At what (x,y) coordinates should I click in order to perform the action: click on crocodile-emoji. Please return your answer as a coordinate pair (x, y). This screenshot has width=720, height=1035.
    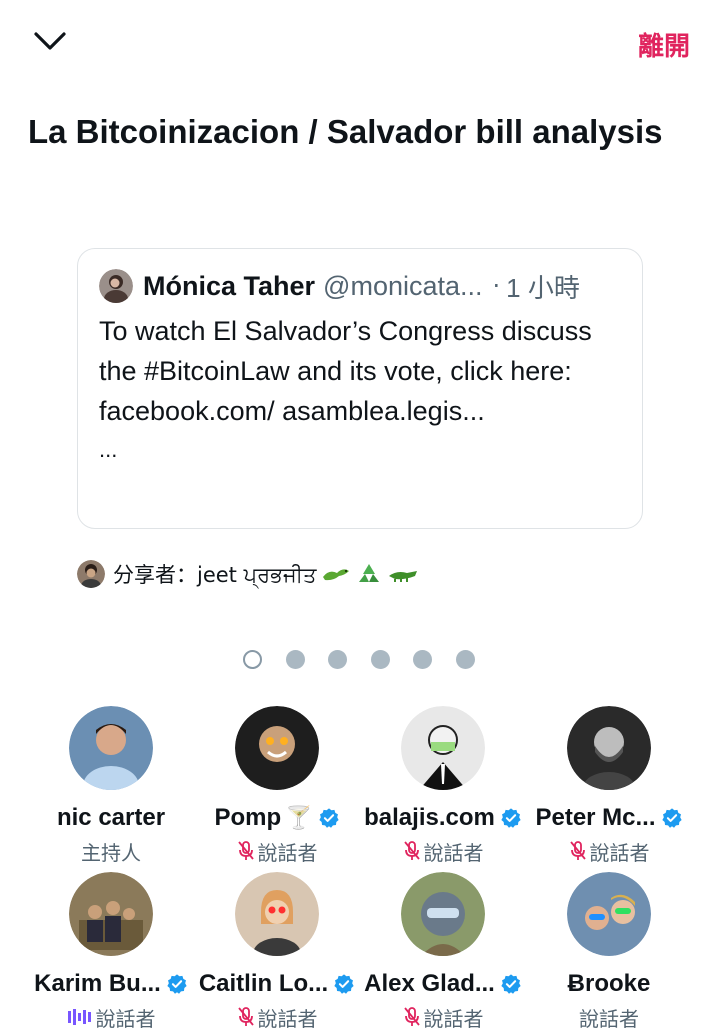
    Looking at the image, I should click on (403, 574).